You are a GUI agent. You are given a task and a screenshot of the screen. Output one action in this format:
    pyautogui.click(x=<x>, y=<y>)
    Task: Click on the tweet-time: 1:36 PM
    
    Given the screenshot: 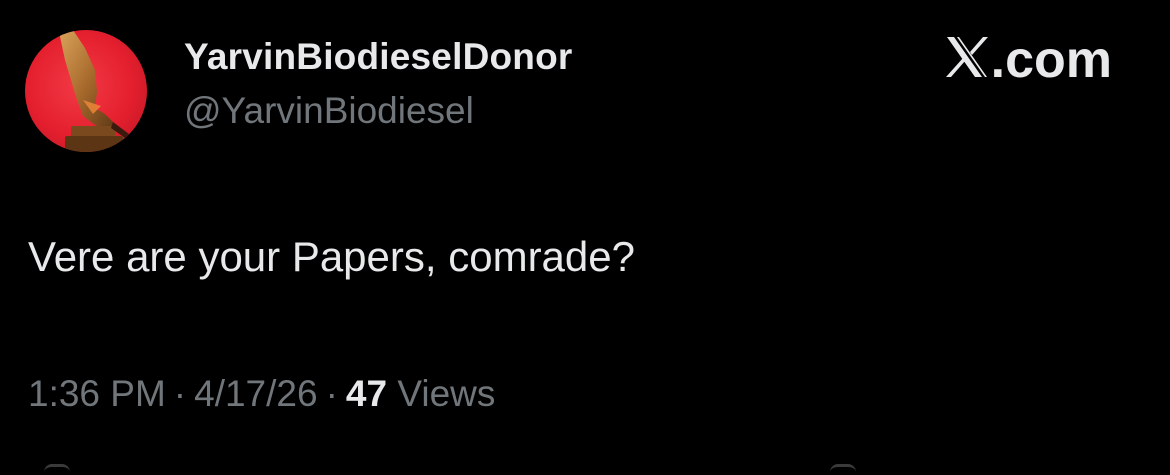 What is the action you would take?
    pyautogui.click(x=97, y=393)
    